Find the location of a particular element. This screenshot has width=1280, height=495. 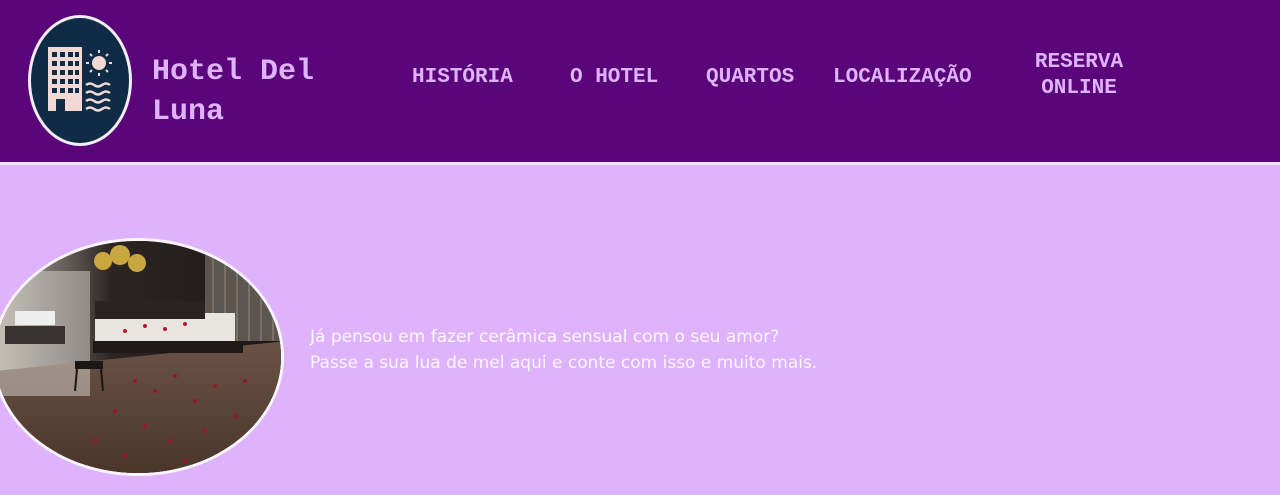

nav-quartos: QUARTOS is located at coordinates (750, 78).